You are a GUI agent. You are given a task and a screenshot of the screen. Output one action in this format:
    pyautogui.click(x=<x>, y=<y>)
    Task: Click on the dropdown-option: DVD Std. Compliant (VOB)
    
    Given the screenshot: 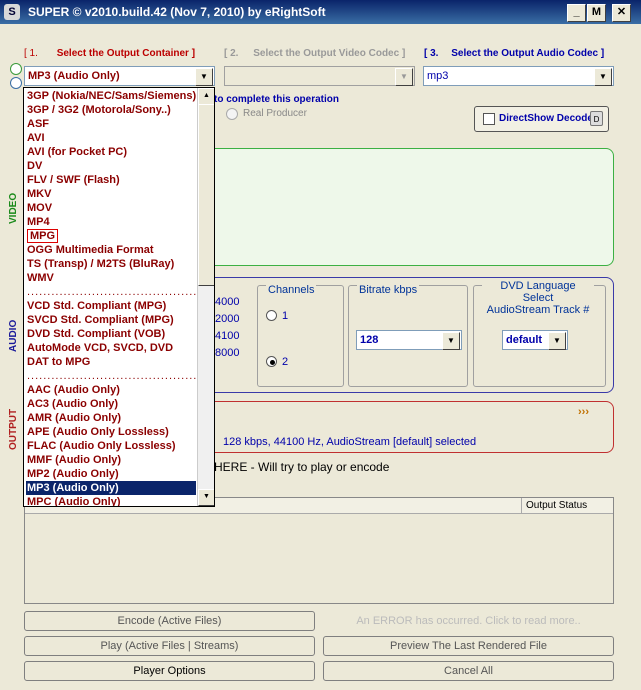 What is the action you would take?
    pyautogui.click(x=111, y=334)
    